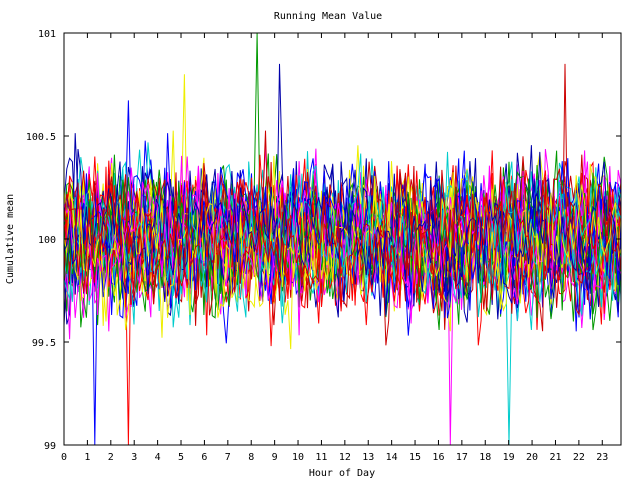 This screenshot has height=480, width=640. What do you see at coordinates (134, 457) in the screenshot?
I see `x-tick-label: 3` at bounding box center [134, 457].